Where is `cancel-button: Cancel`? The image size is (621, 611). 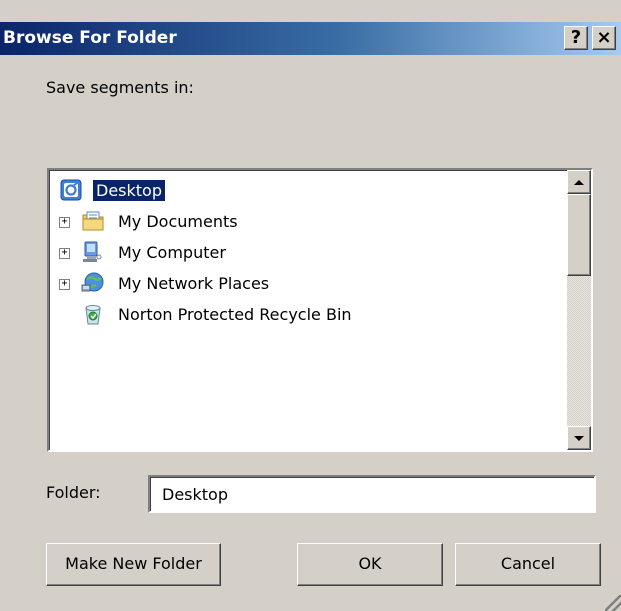
cancel-button: Cancel is located at coordinates (528, 564).